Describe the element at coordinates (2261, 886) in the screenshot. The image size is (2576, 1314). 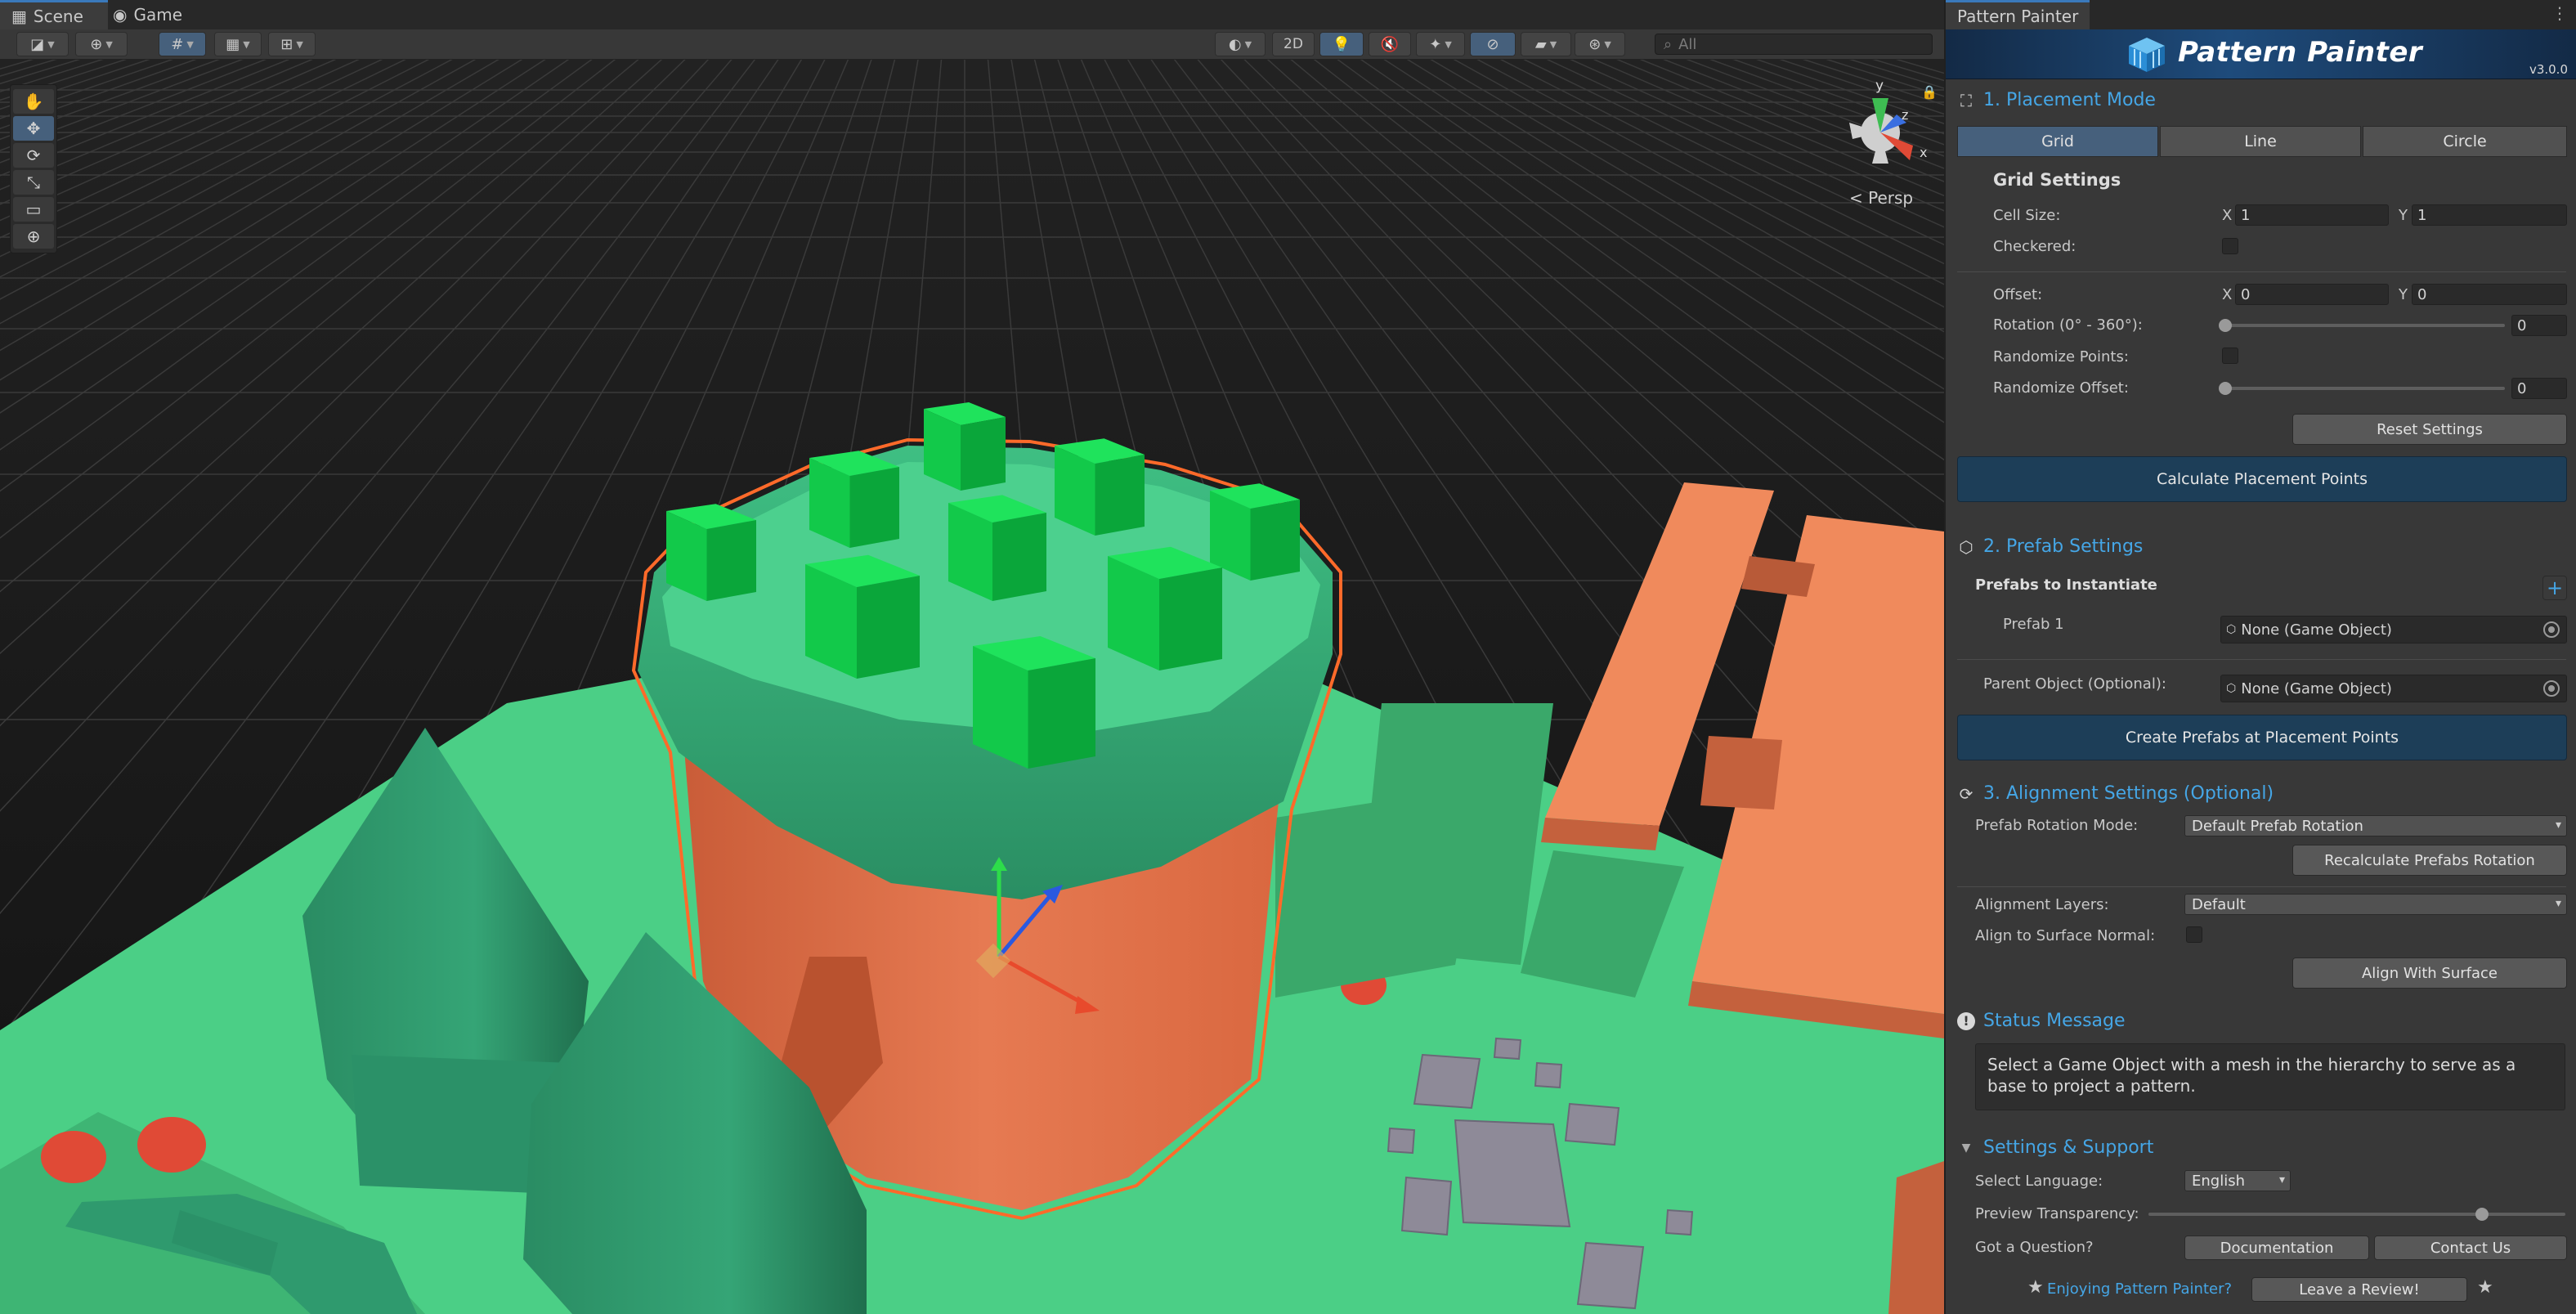
I see `divider` at that location.